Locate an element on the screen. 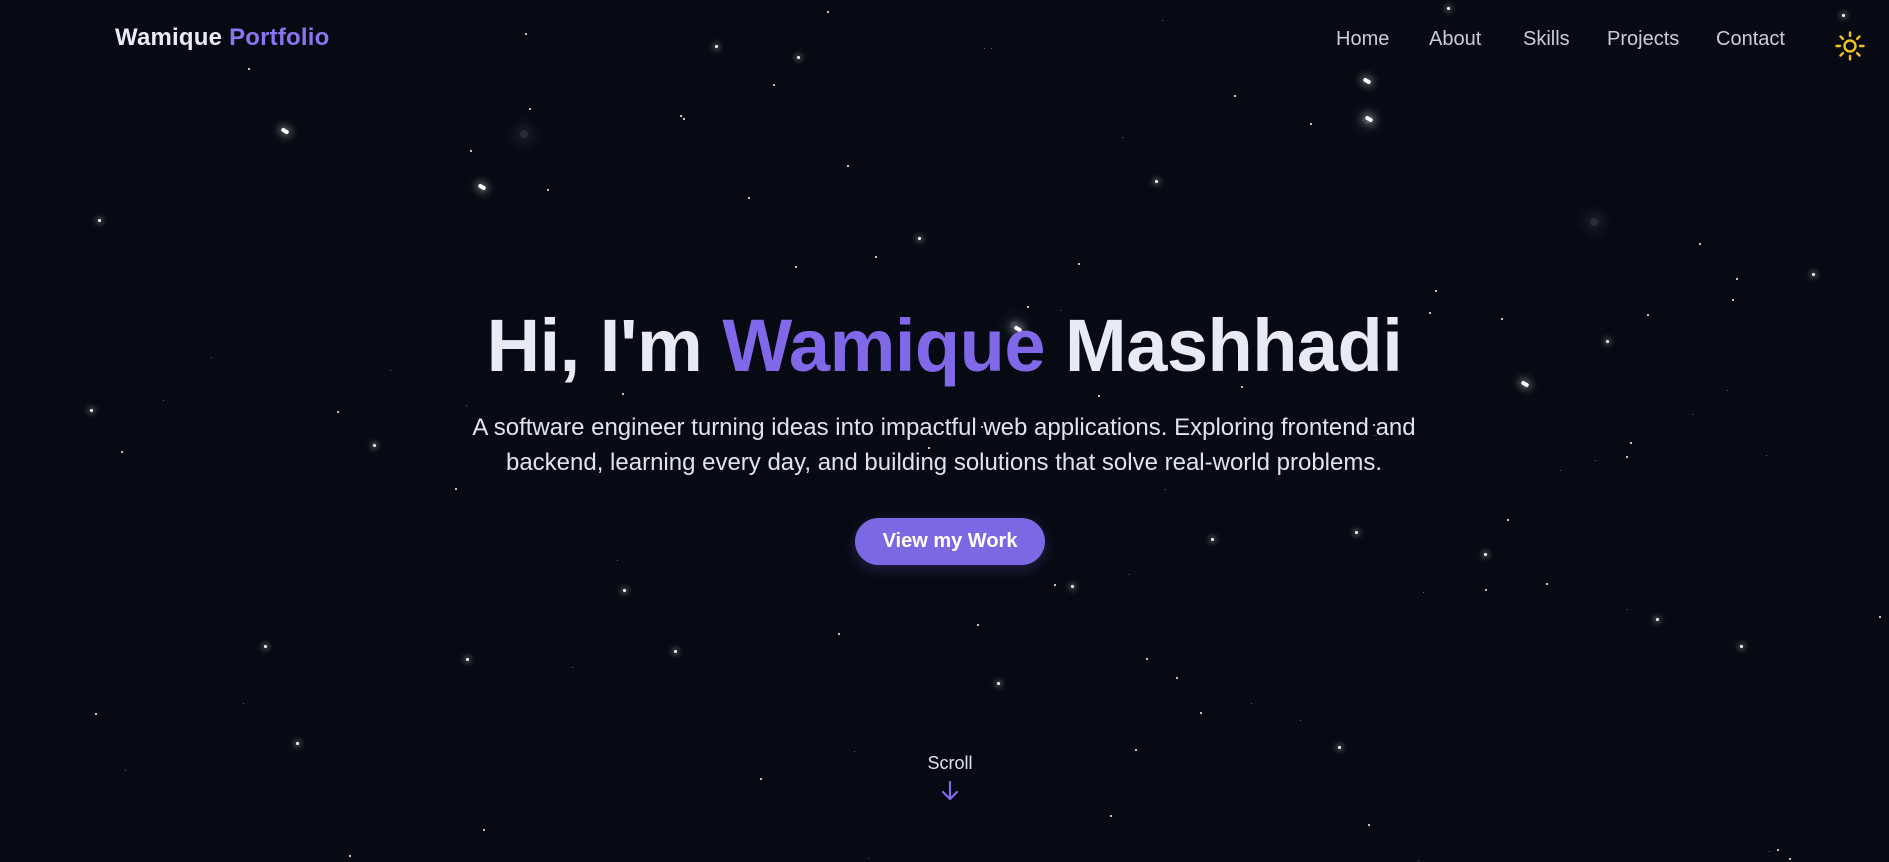 This screenshot has height=862, width=1889. scroll-label: Scroll is located at coordinates (950, 763).